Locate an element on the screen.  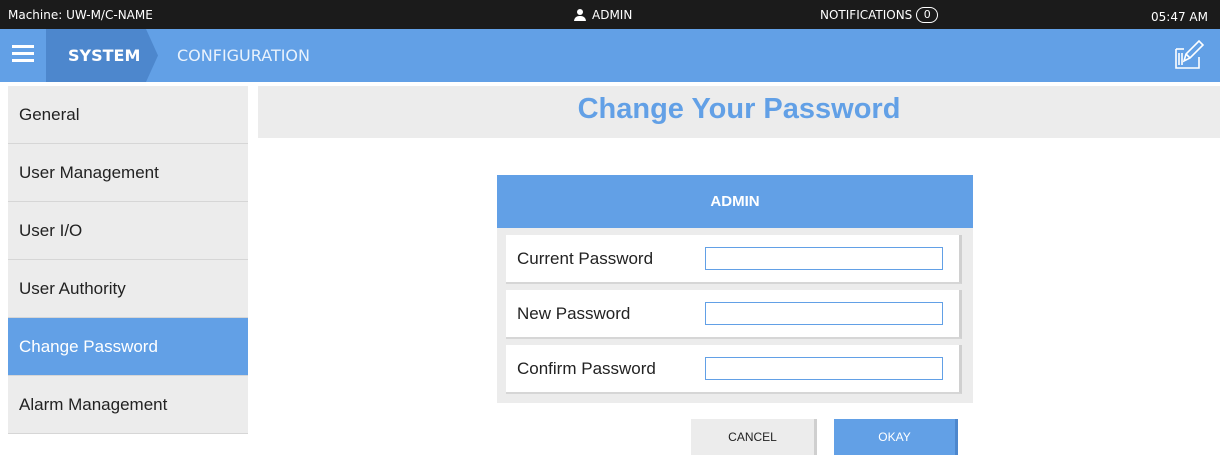
breadcrumb-configuration: CONFIGURATION is located at coordinates (243, 55).